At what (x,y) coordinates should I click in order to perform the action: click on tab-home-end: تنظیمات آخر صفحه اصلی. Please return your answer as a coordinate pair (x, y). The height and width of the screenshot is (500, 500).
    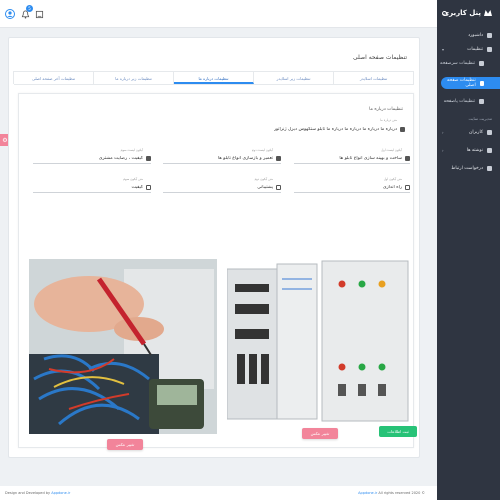
    Looking at the image, I should click on (53, 77).